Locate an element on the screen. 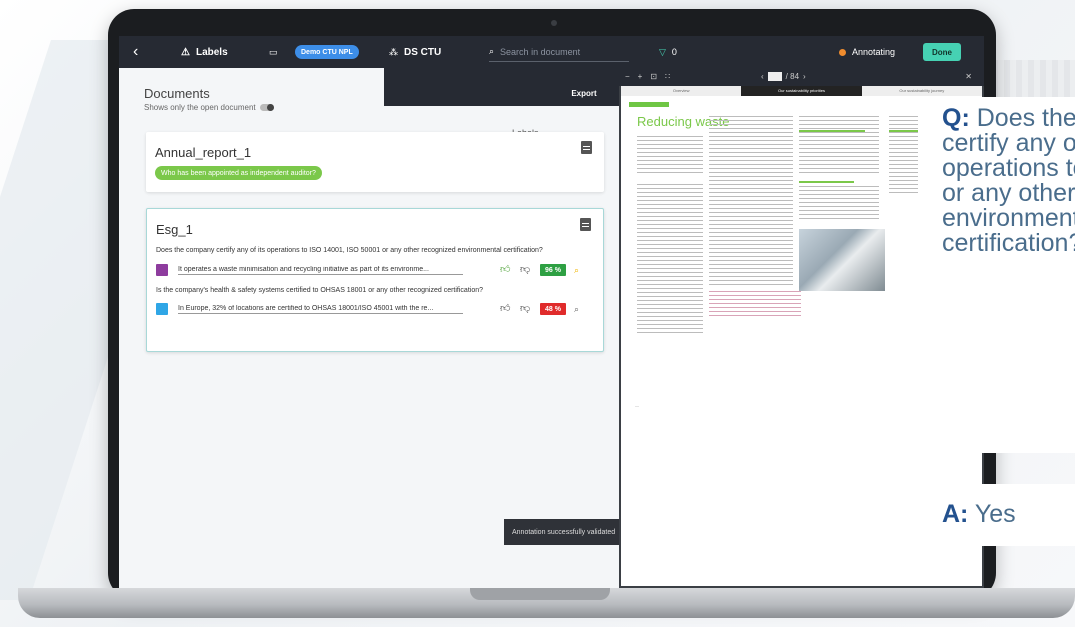 This screenshot has height=627, width=1075. panel-title: Documents is located at coordinates (177, 93).